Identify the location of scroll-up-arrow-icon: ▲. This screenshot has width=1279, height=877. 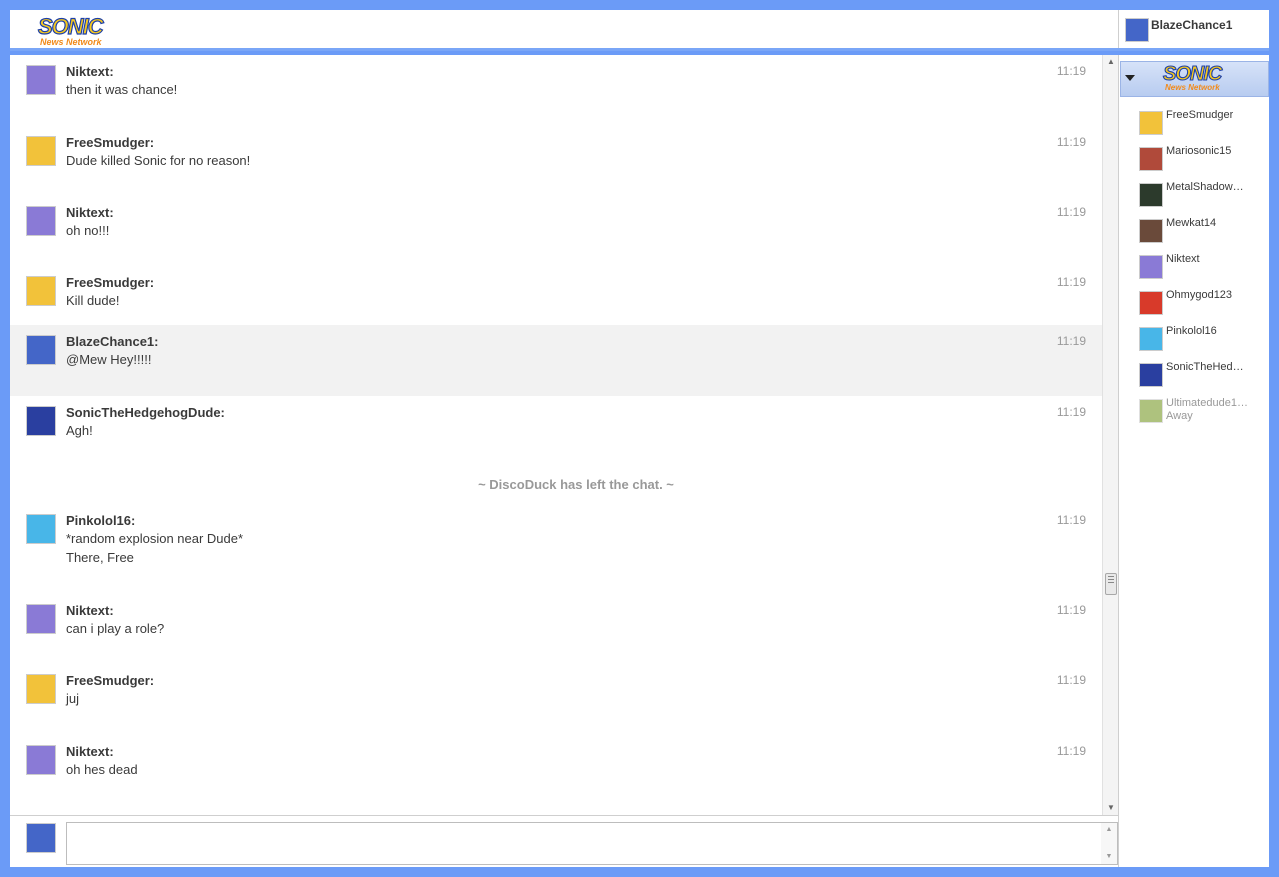
(1111, 62).